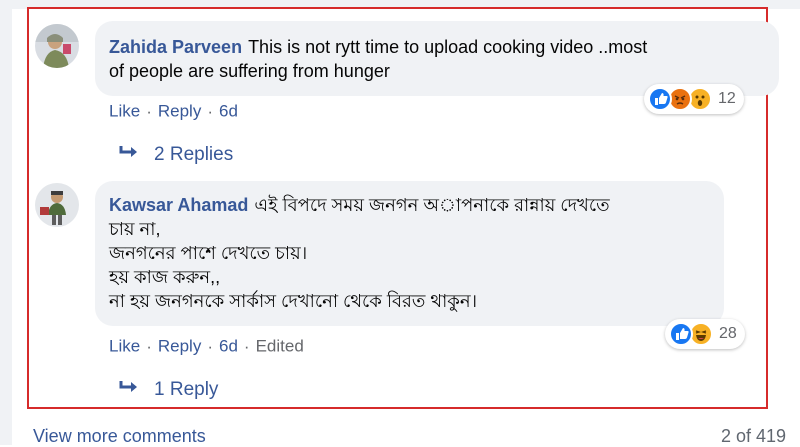  What do you see at coordinates (208, 253) in the screenshot?
I see `comment-line: জনগনের পাশে দেখতে চায়।` at bounding box center [208, 253].